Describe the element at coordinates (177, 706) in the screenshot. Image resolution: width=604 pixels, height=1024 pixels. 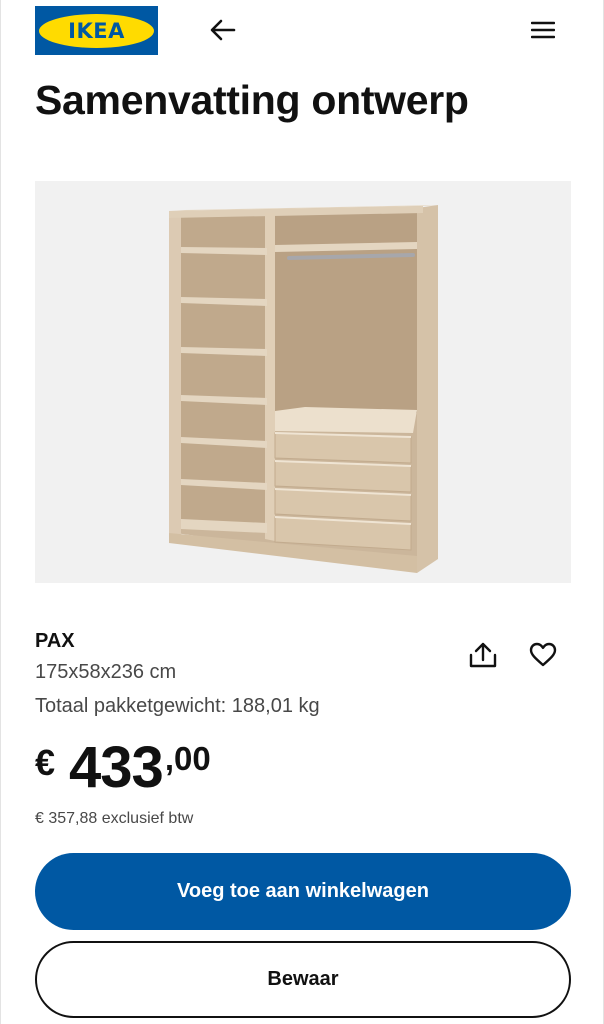
I see `product-weight: Totaal pakketgewicht: 188,01 kg` at that location.